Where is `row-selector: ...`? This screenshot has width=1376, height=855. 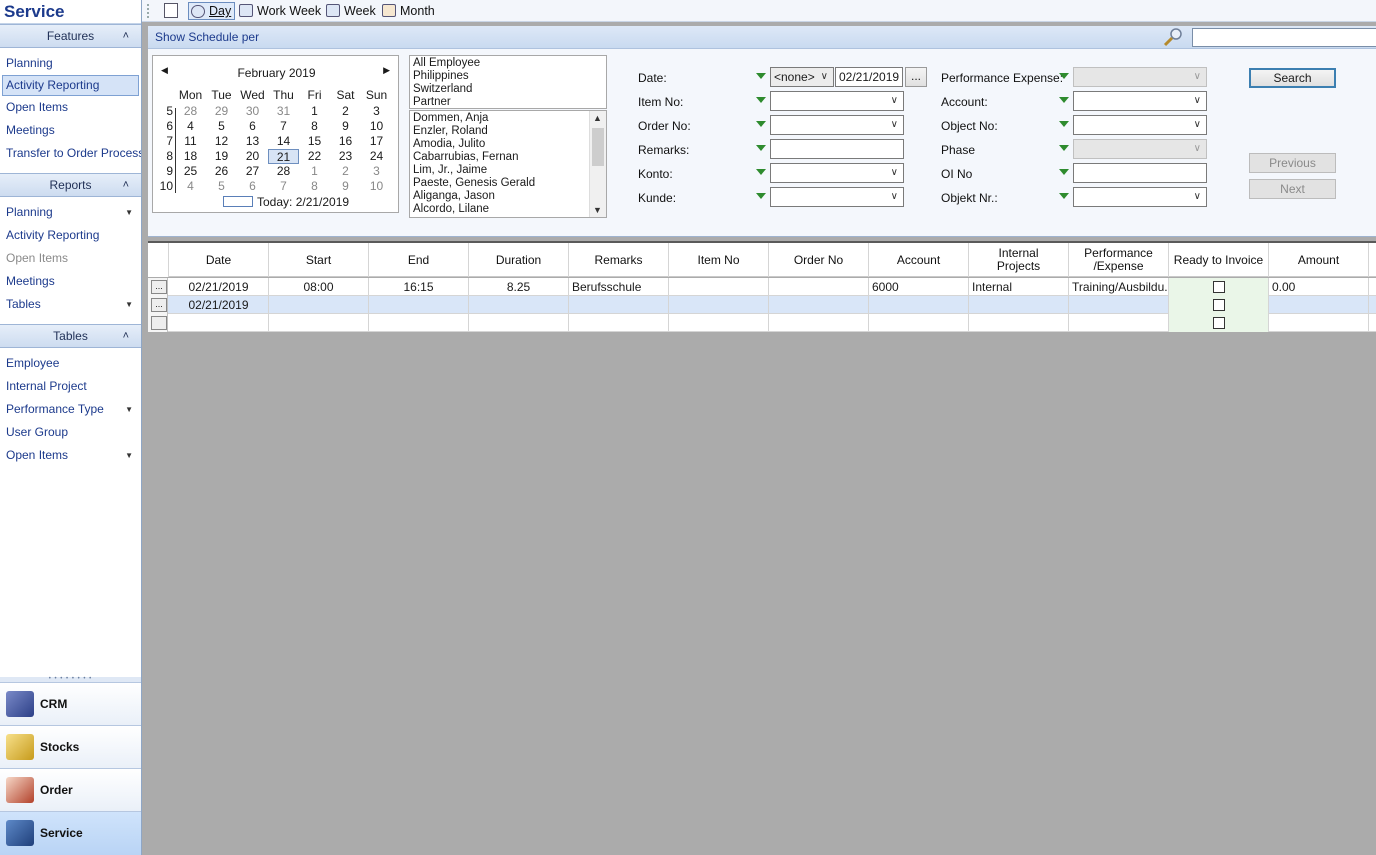 row-selector: ... is located at coordinates (158, 305).